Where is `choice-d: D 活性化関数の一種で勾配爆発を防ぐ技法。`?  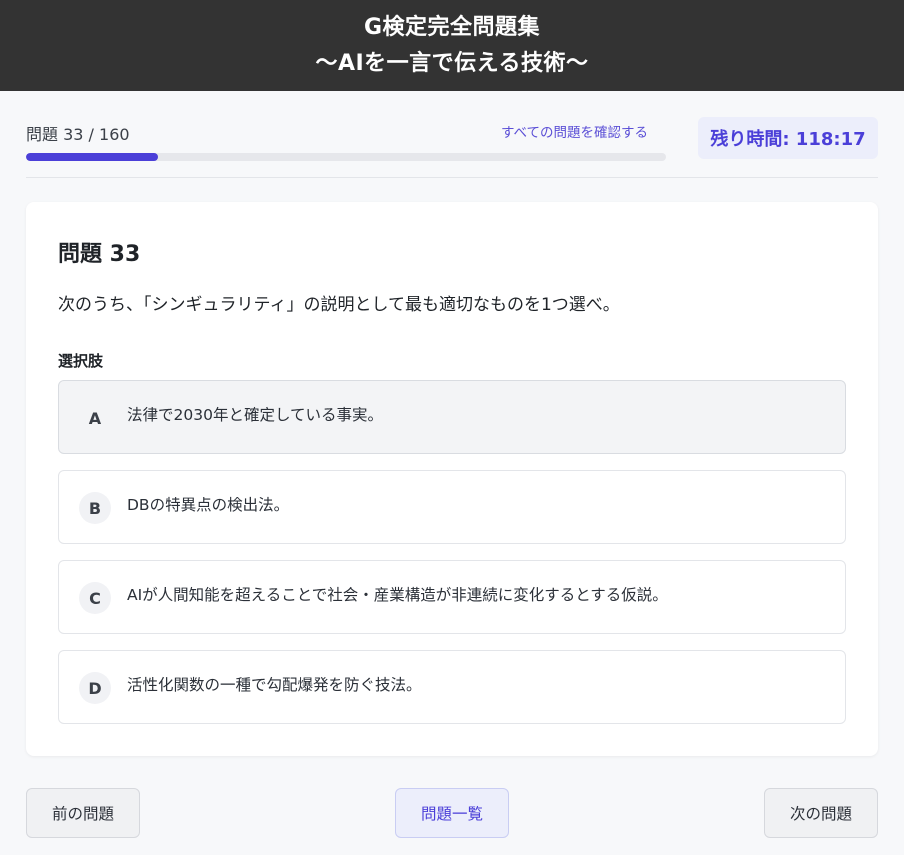 choice-d: D 活性化関数の一種で勾配爆発を防ぐ技法。 is located at coordinates (452, 687).